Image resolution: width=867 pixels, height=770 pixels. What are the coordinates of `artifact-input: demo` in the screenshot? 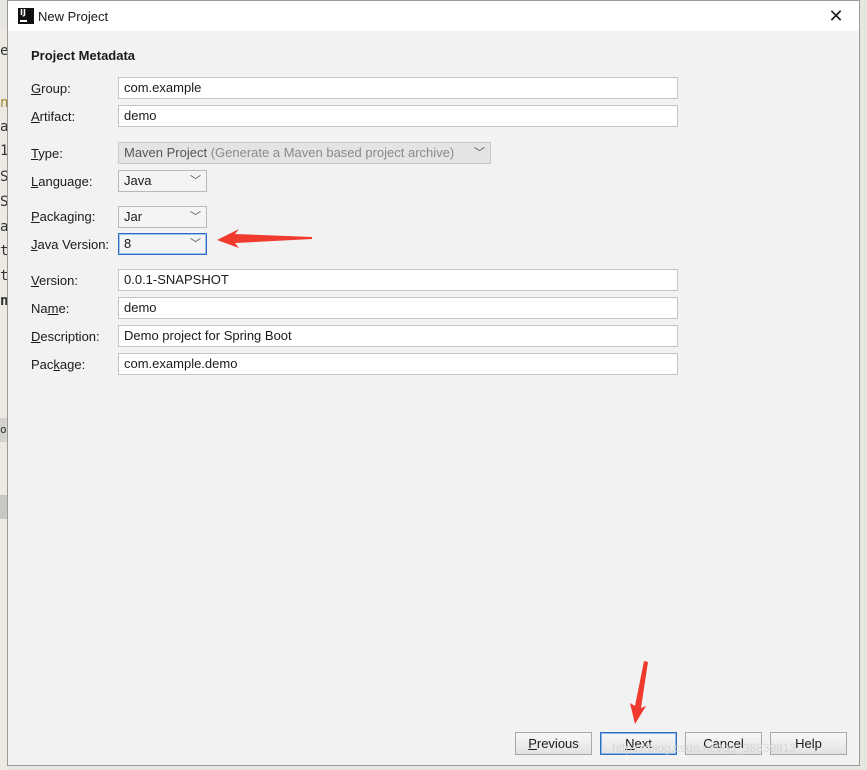 It's located at (398, 116).